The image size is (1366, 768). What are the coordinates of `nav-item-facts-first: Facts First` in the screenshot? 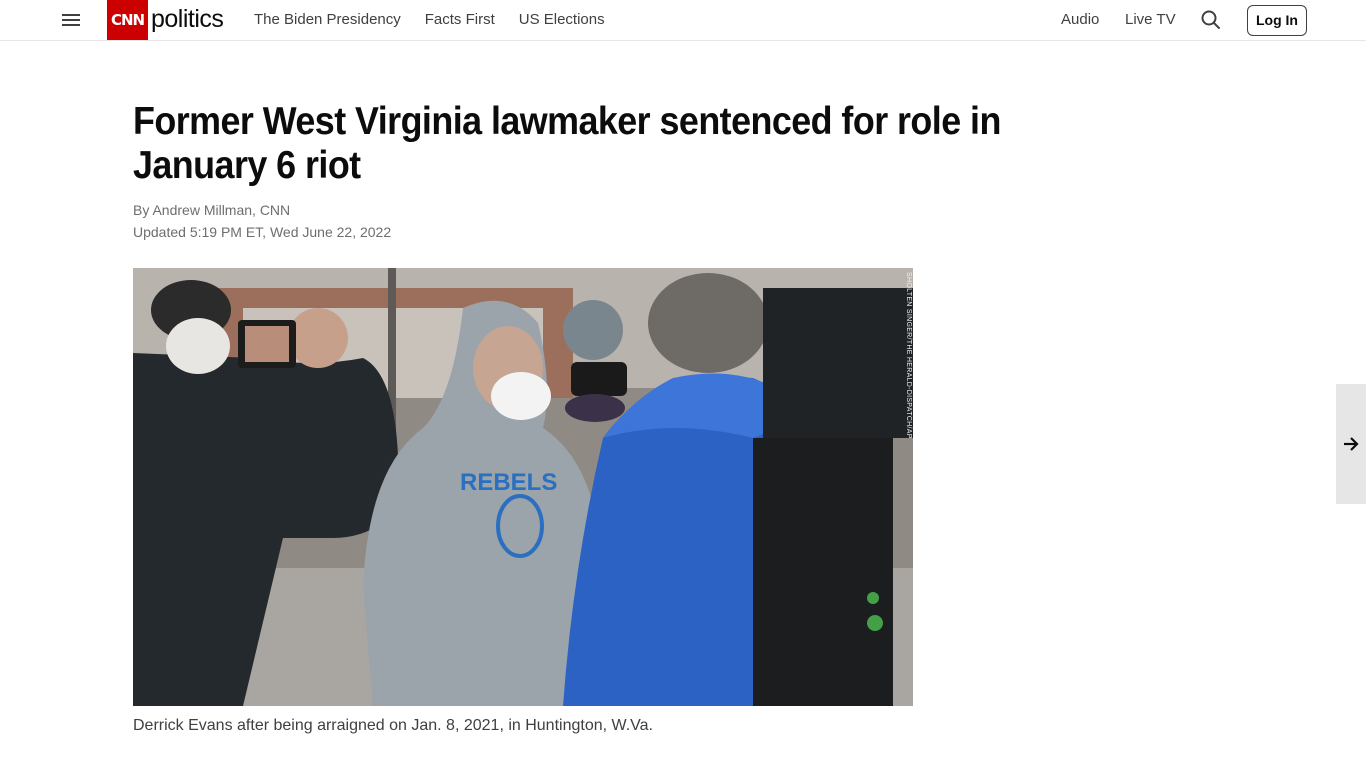 It's located at (460, 19).